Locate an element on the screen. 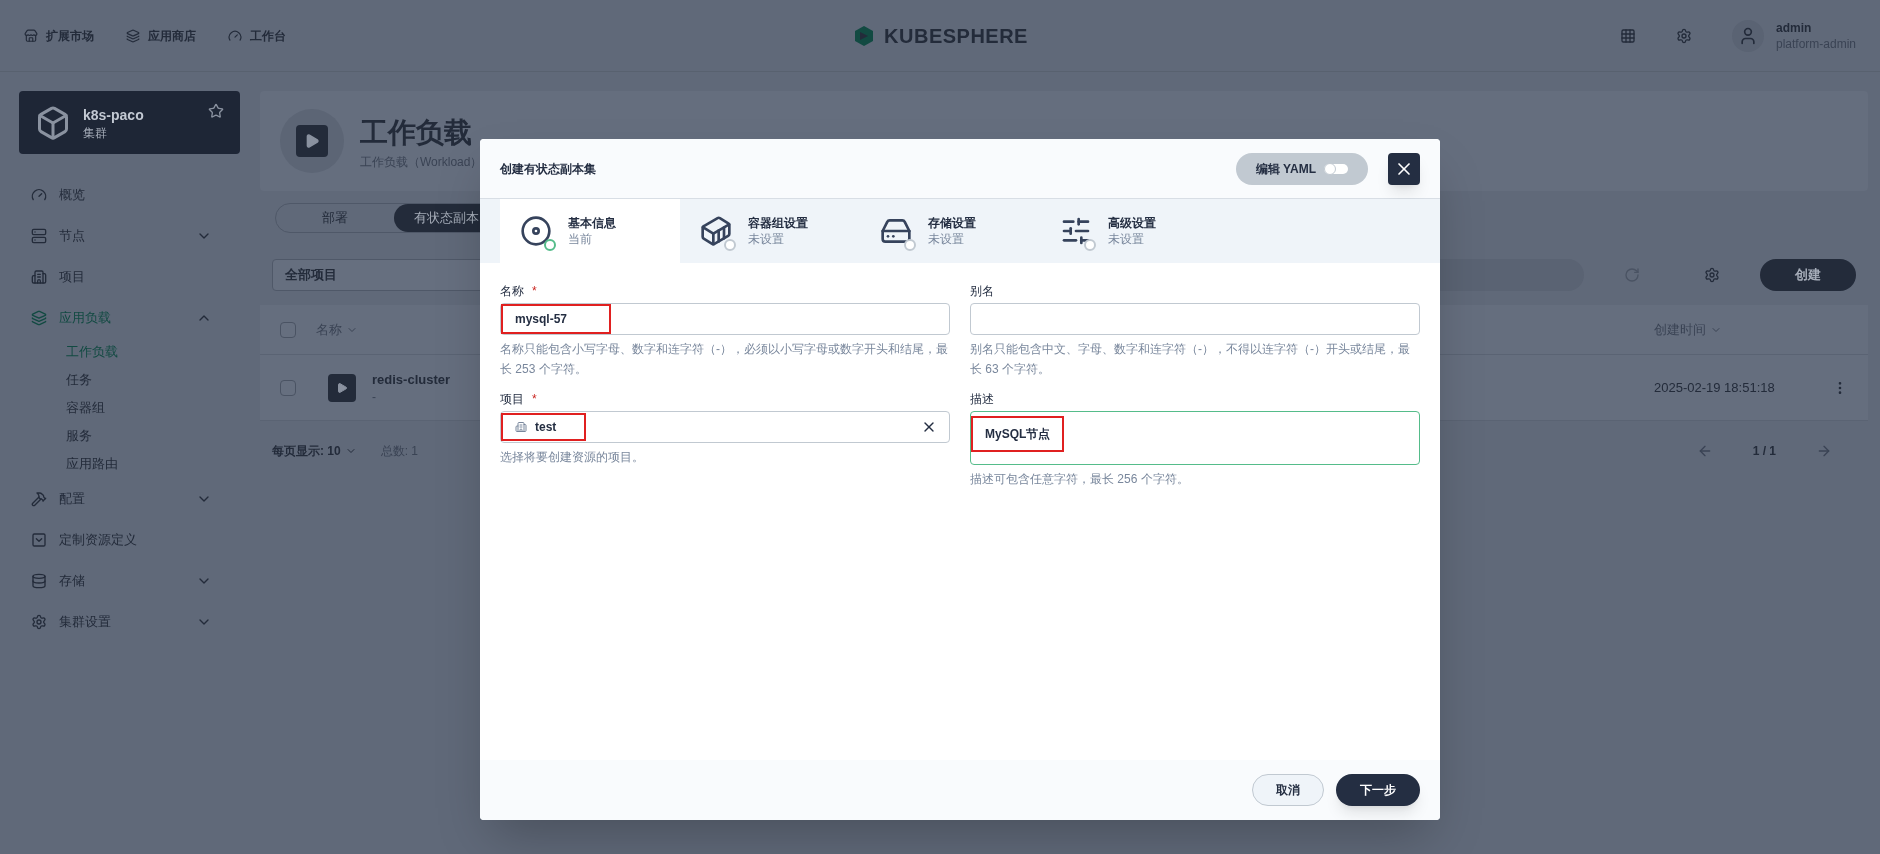 The width and height of the screenshot is (1880, 854). description-field: MySQL节点 is located at coordinates (1195, 438).